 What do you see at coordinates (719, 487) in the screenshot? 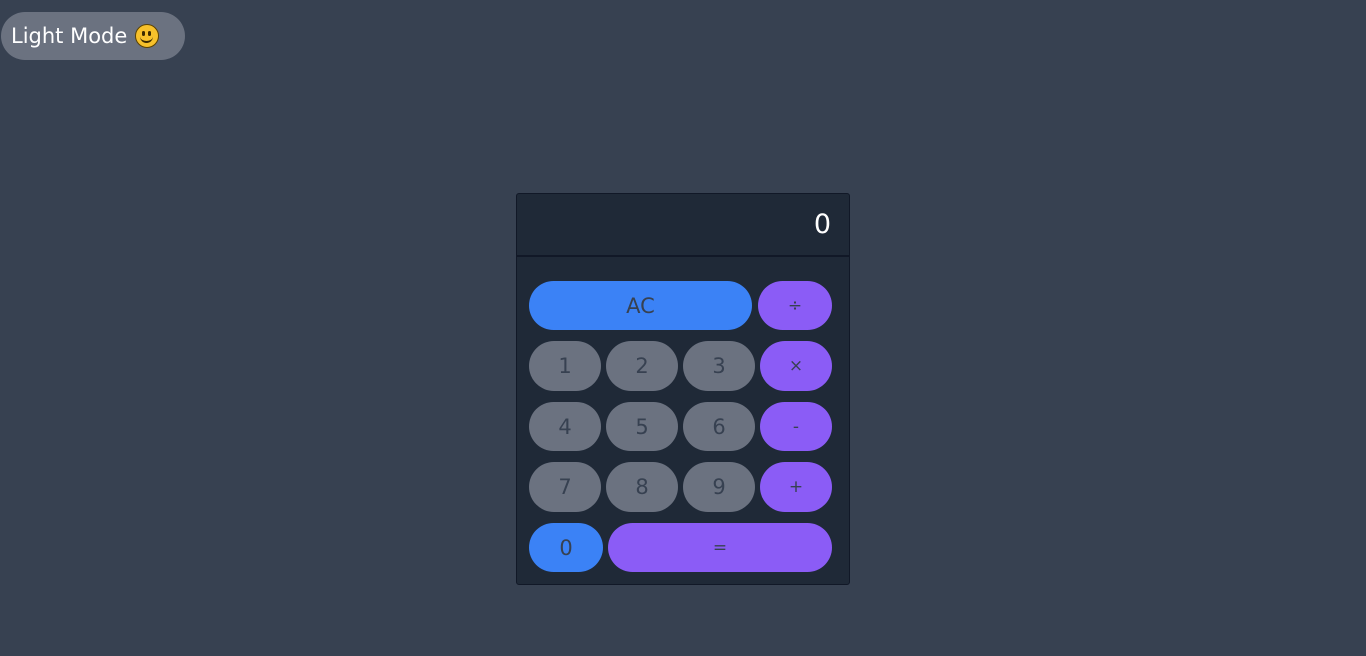
I see `digit-9-button: 9` at bounding box center [719, 487].